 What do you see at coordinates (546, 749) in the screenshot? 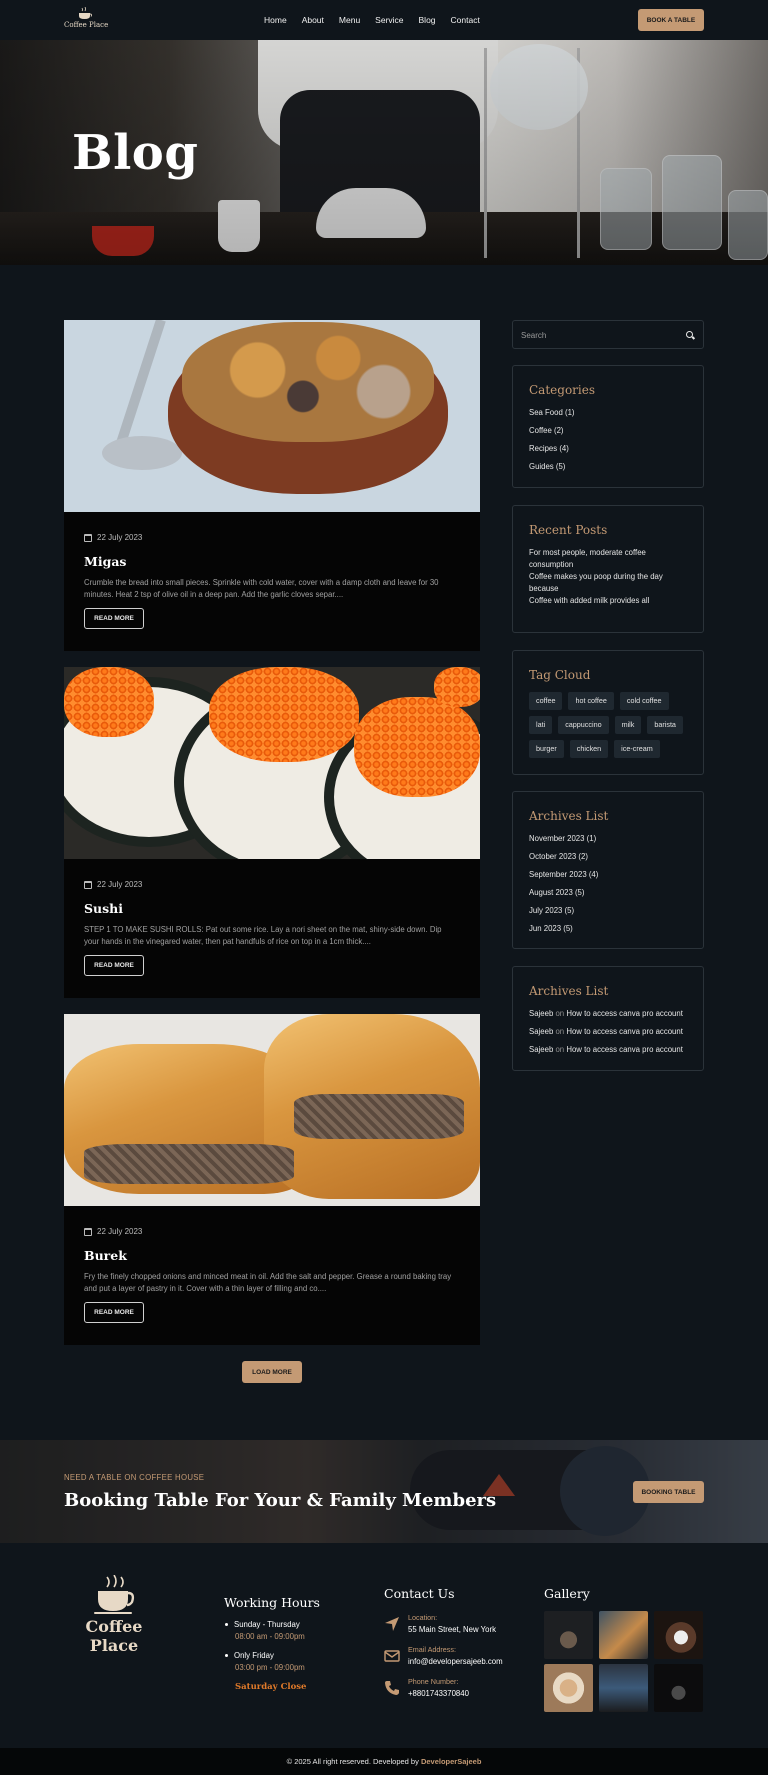
I see `tag: burger` at bounding box center [546, 749].